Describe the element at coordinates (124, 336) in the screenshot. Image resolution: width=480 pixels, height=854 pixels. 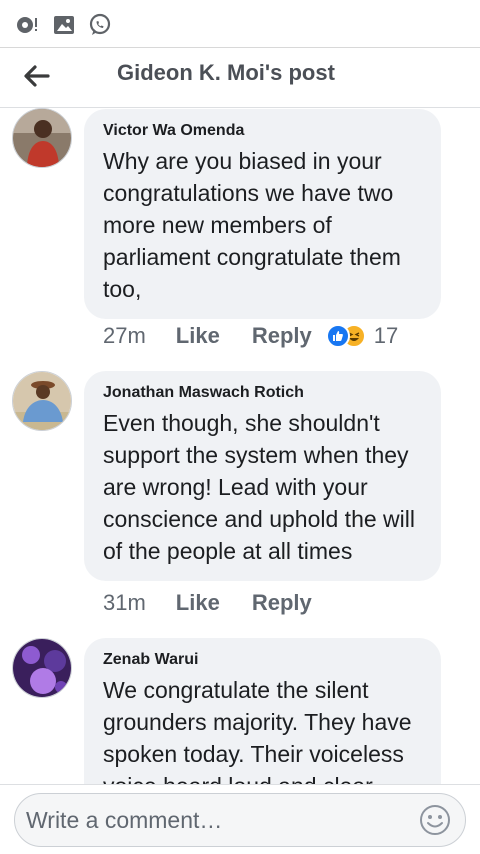
I see `comment-time: 27m` at that location.